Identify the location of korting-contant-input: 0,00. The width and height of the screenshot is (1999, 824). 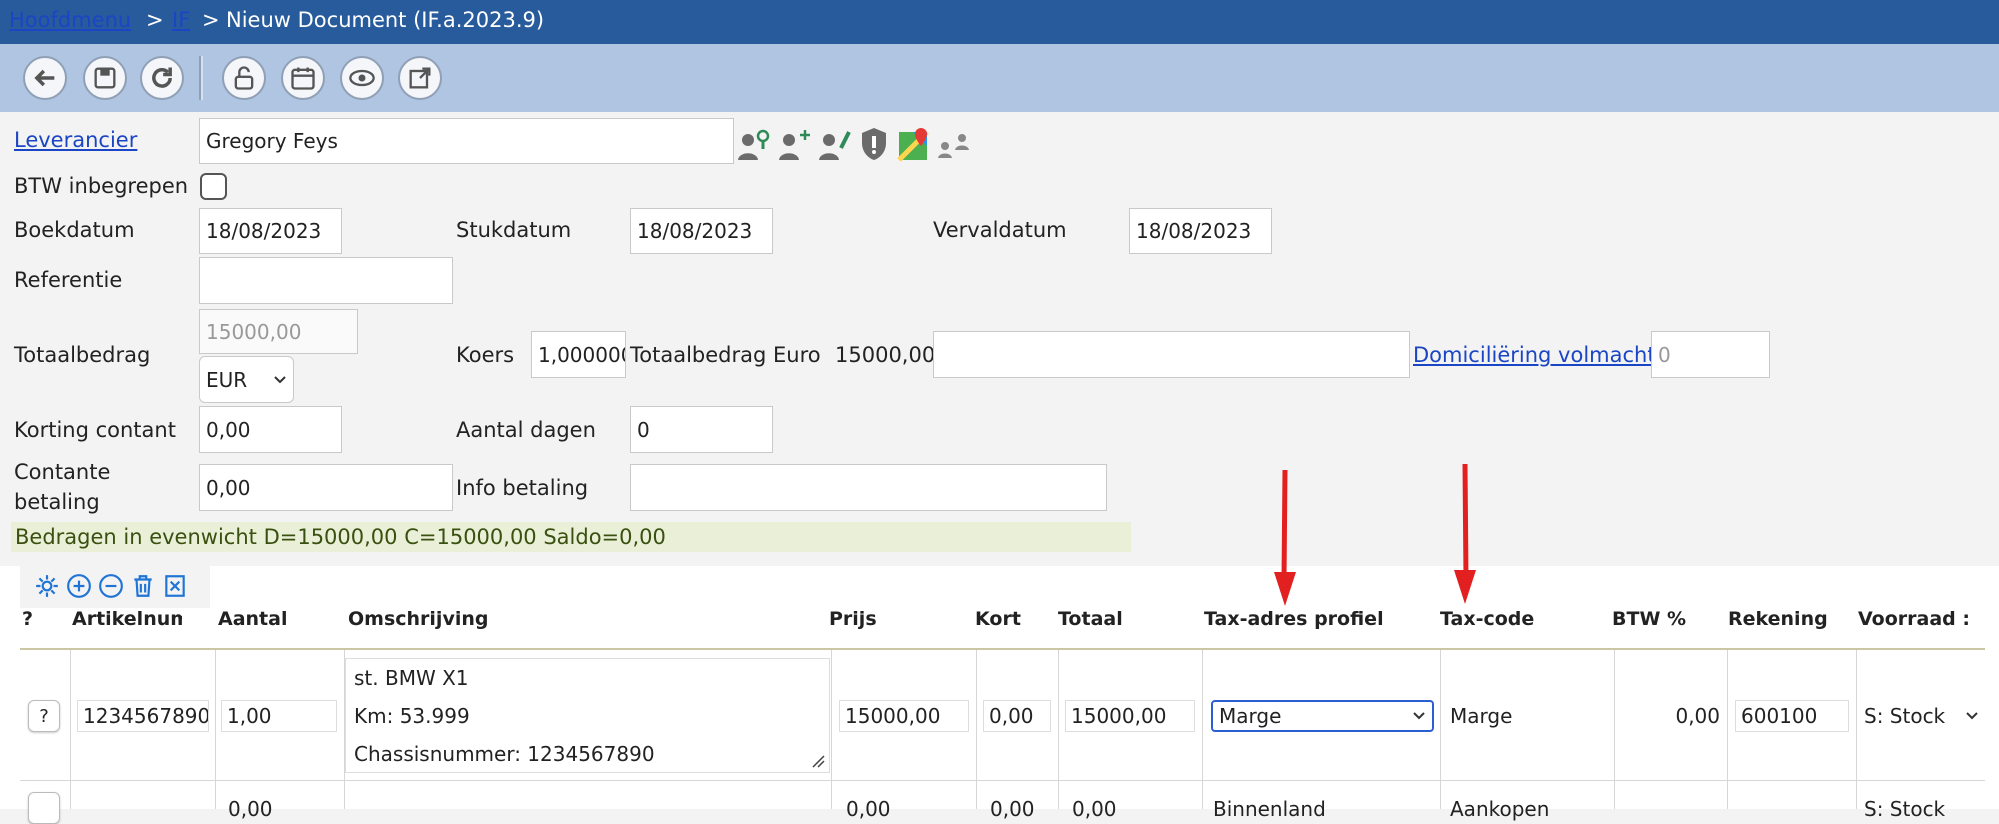
(270, 429).